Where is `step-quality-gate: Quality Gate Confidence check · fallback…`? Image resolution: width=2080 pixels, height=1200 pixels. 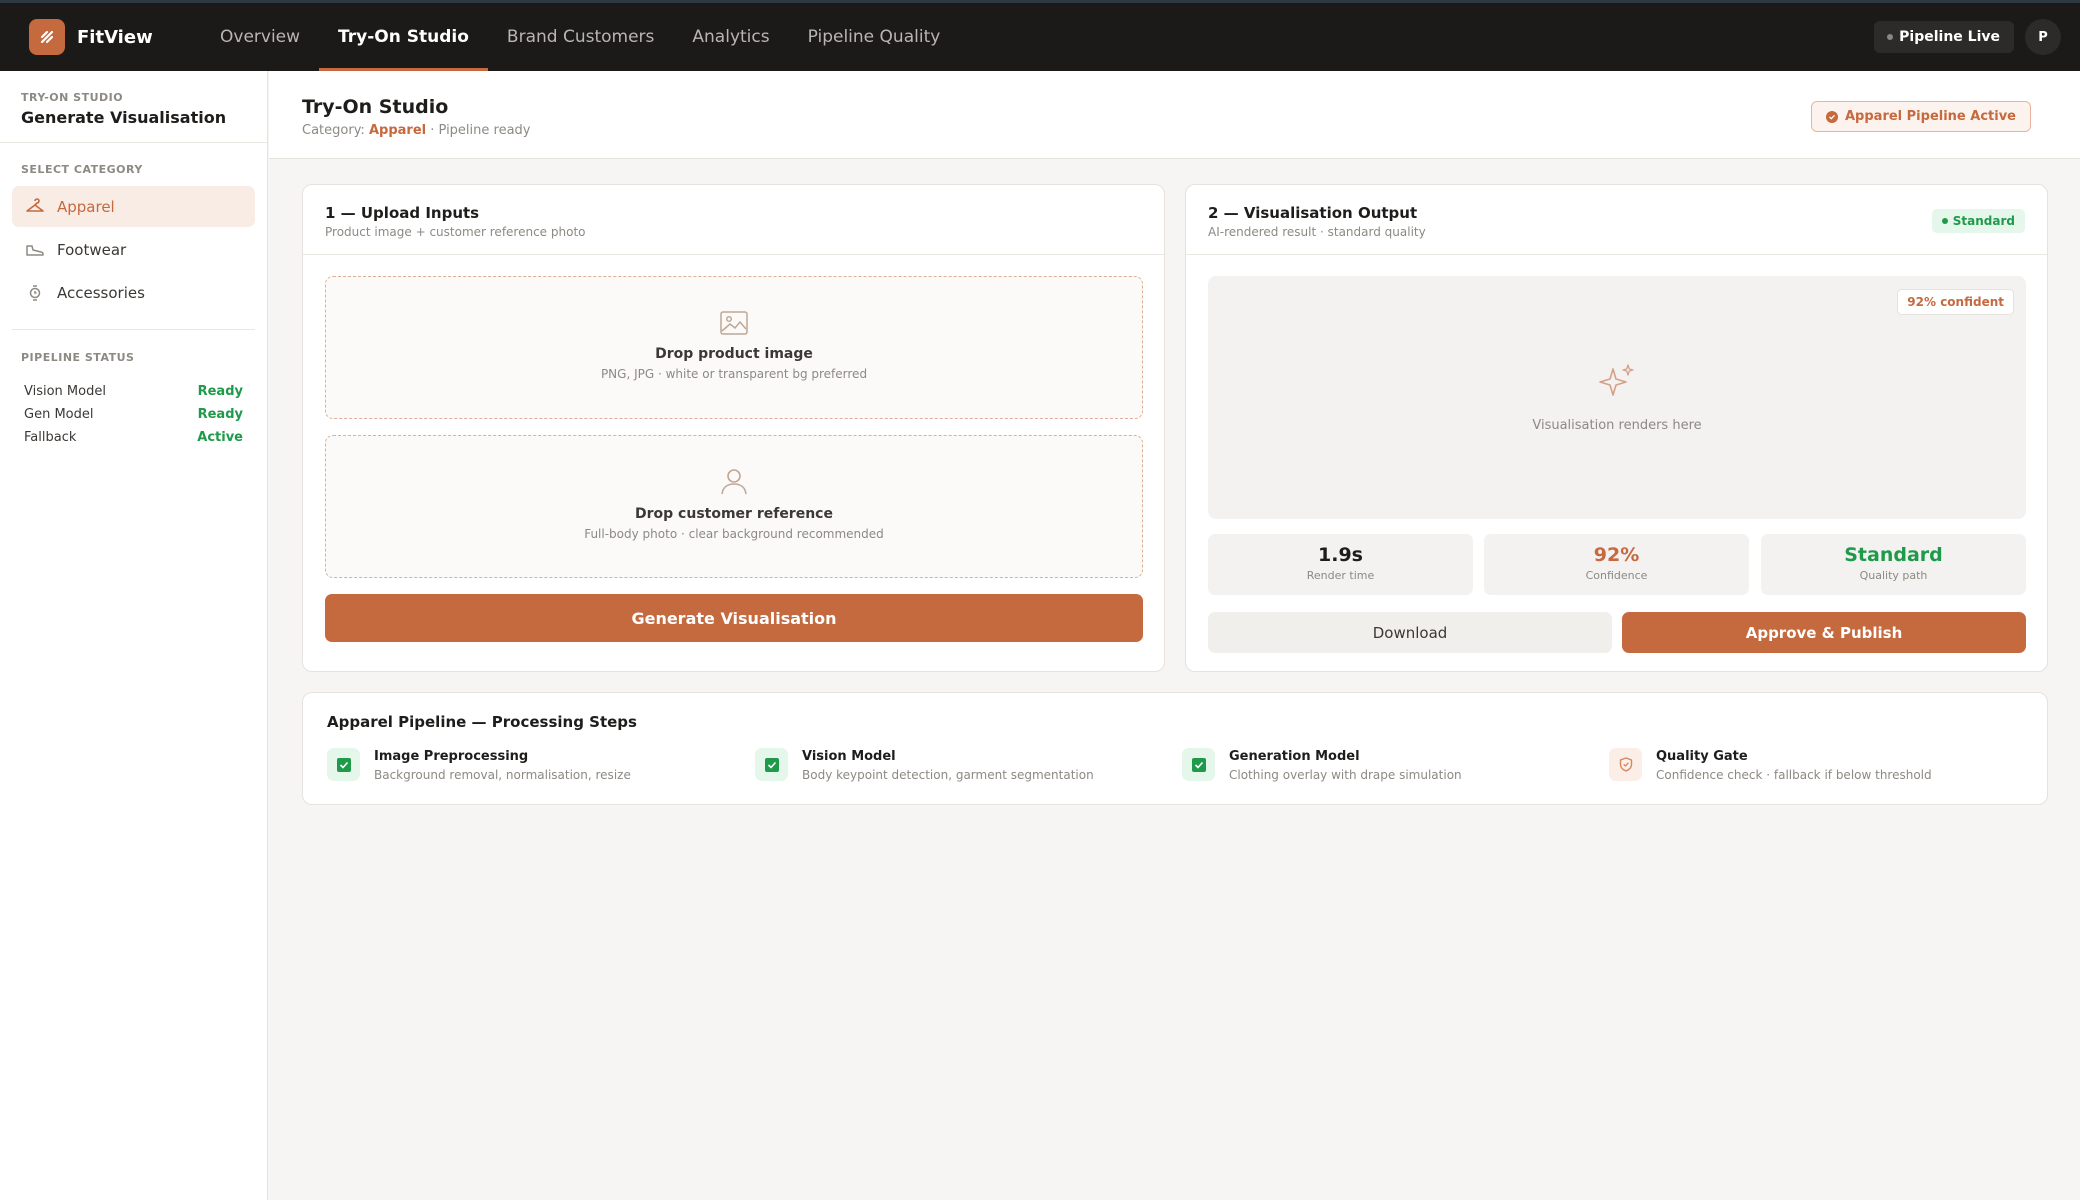 step-quality-gate: Quality Gate Confidence check · fallback… is located at coordinates (1770, 765).